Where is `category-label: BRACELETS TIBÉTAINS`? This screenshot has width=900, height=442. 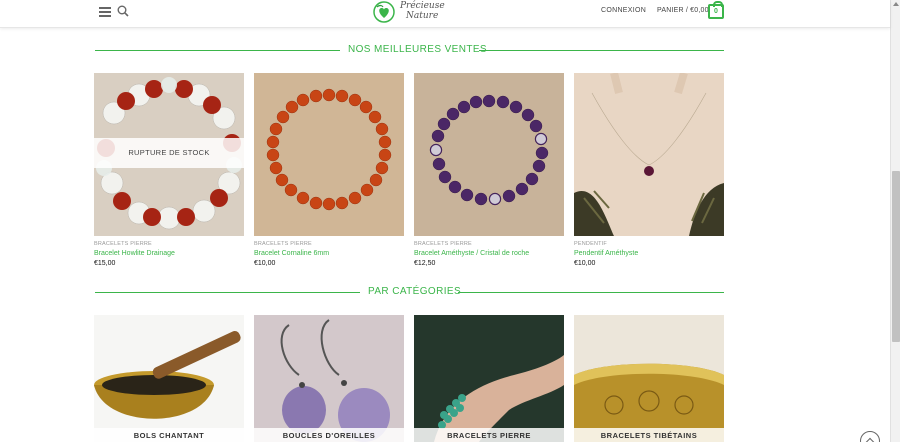
category-label: BRACELETS TIBÉTAINS is located at coordinates (649, 435).